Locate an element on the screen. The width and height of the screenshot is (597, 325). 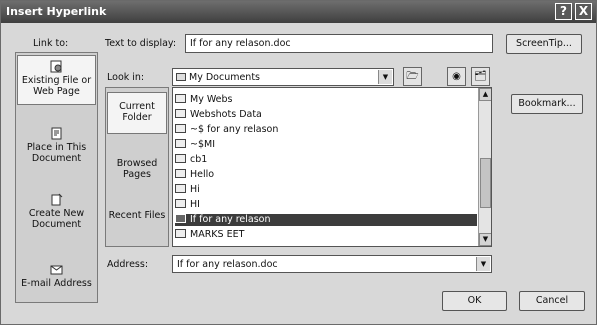
list-item: Hello is located at coordinates (326, 175).